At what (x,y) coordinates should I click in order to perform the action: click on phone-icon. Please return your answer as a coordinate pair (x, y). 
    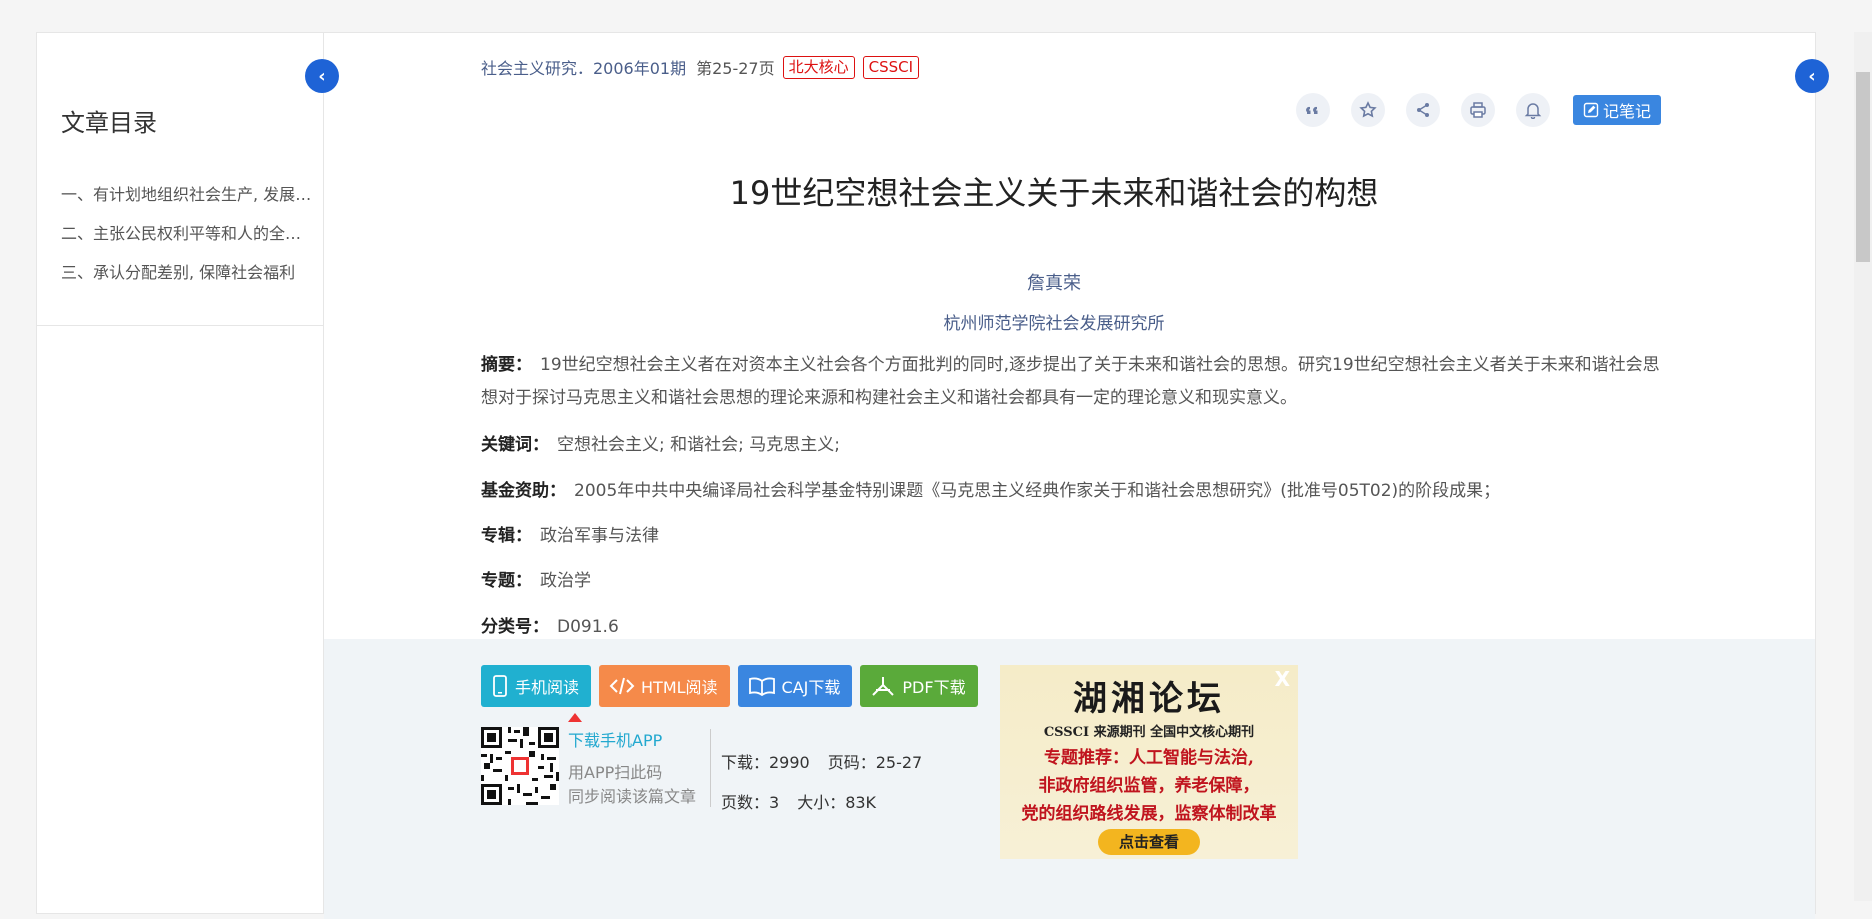
    Looking at the image, I should click on (500, 686).